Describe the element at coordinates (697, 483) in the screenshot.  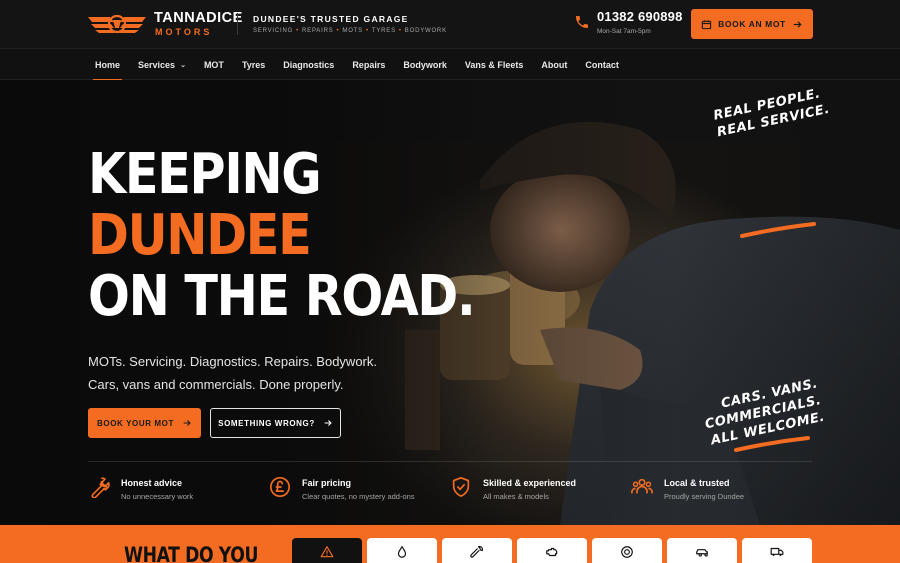
I see `feature-title: Local & trusted` at that location.